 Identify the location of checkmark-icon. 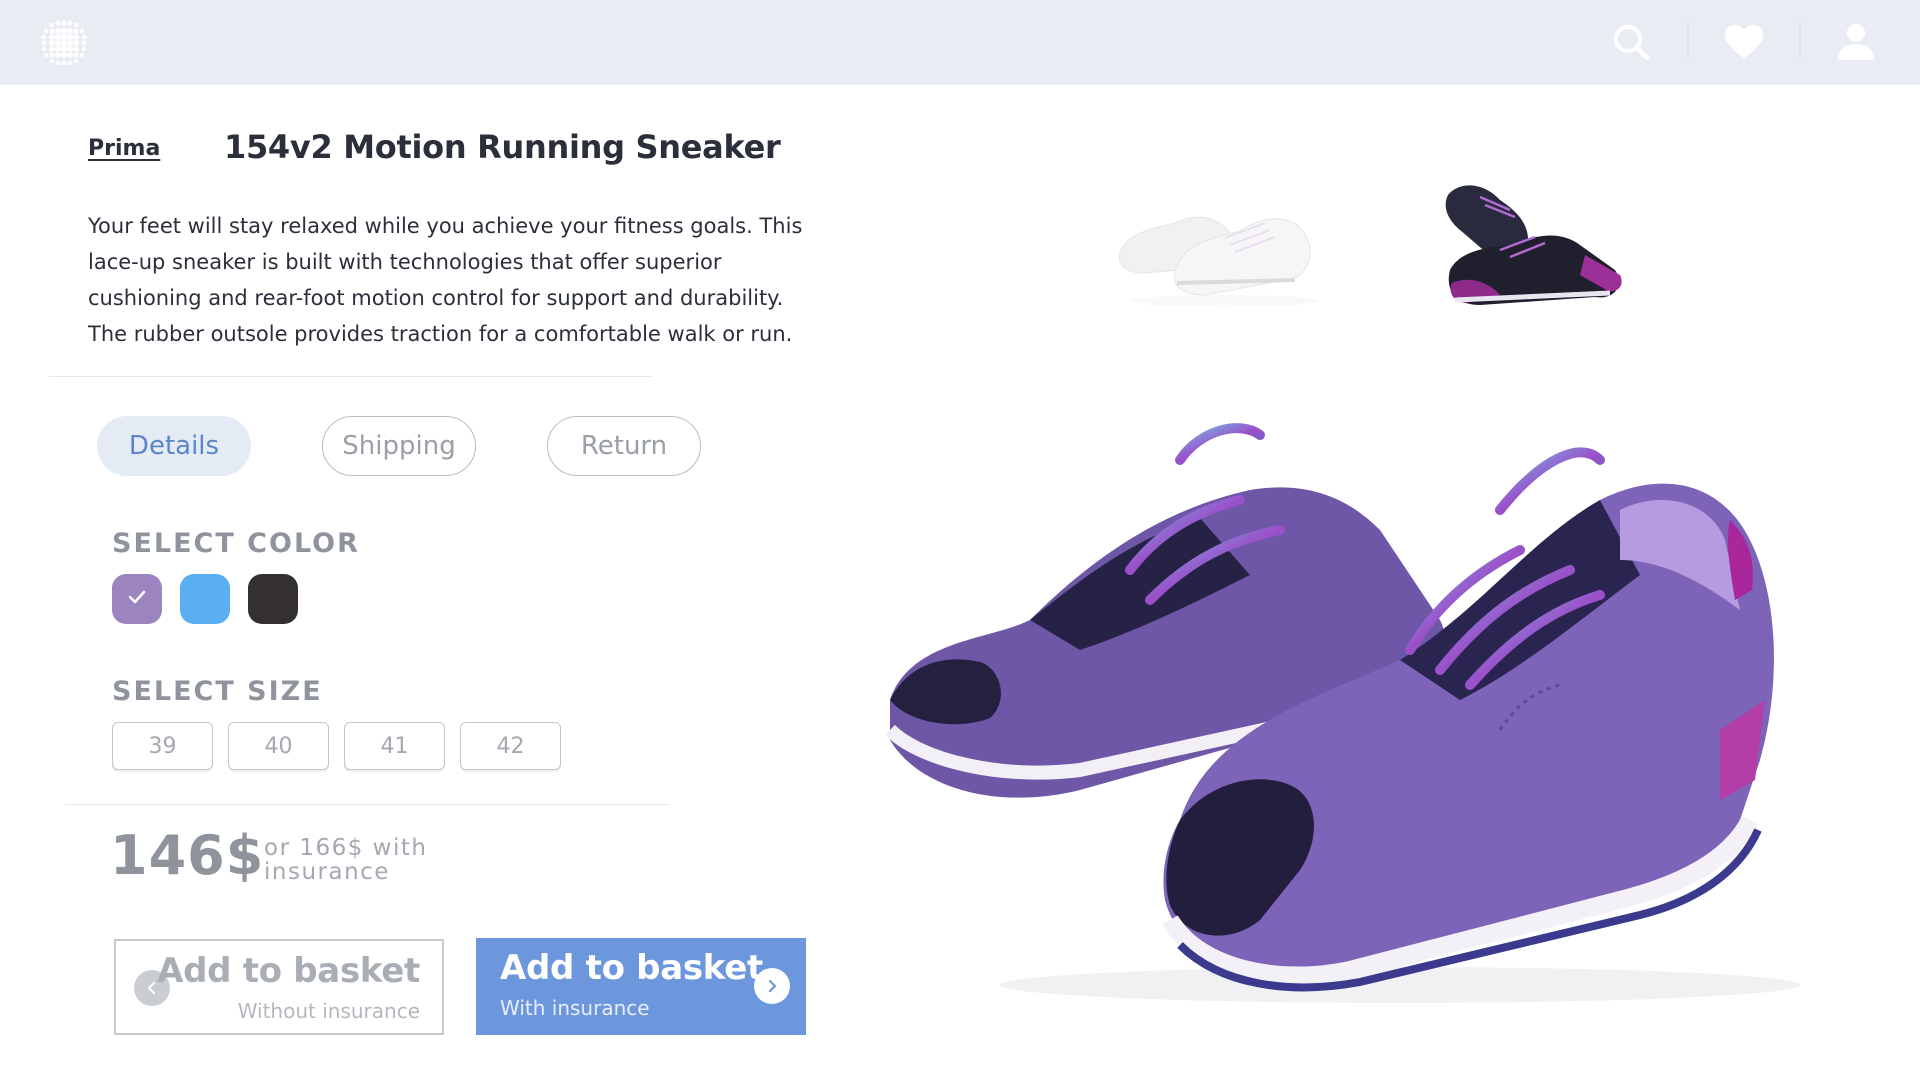
(137, 599).